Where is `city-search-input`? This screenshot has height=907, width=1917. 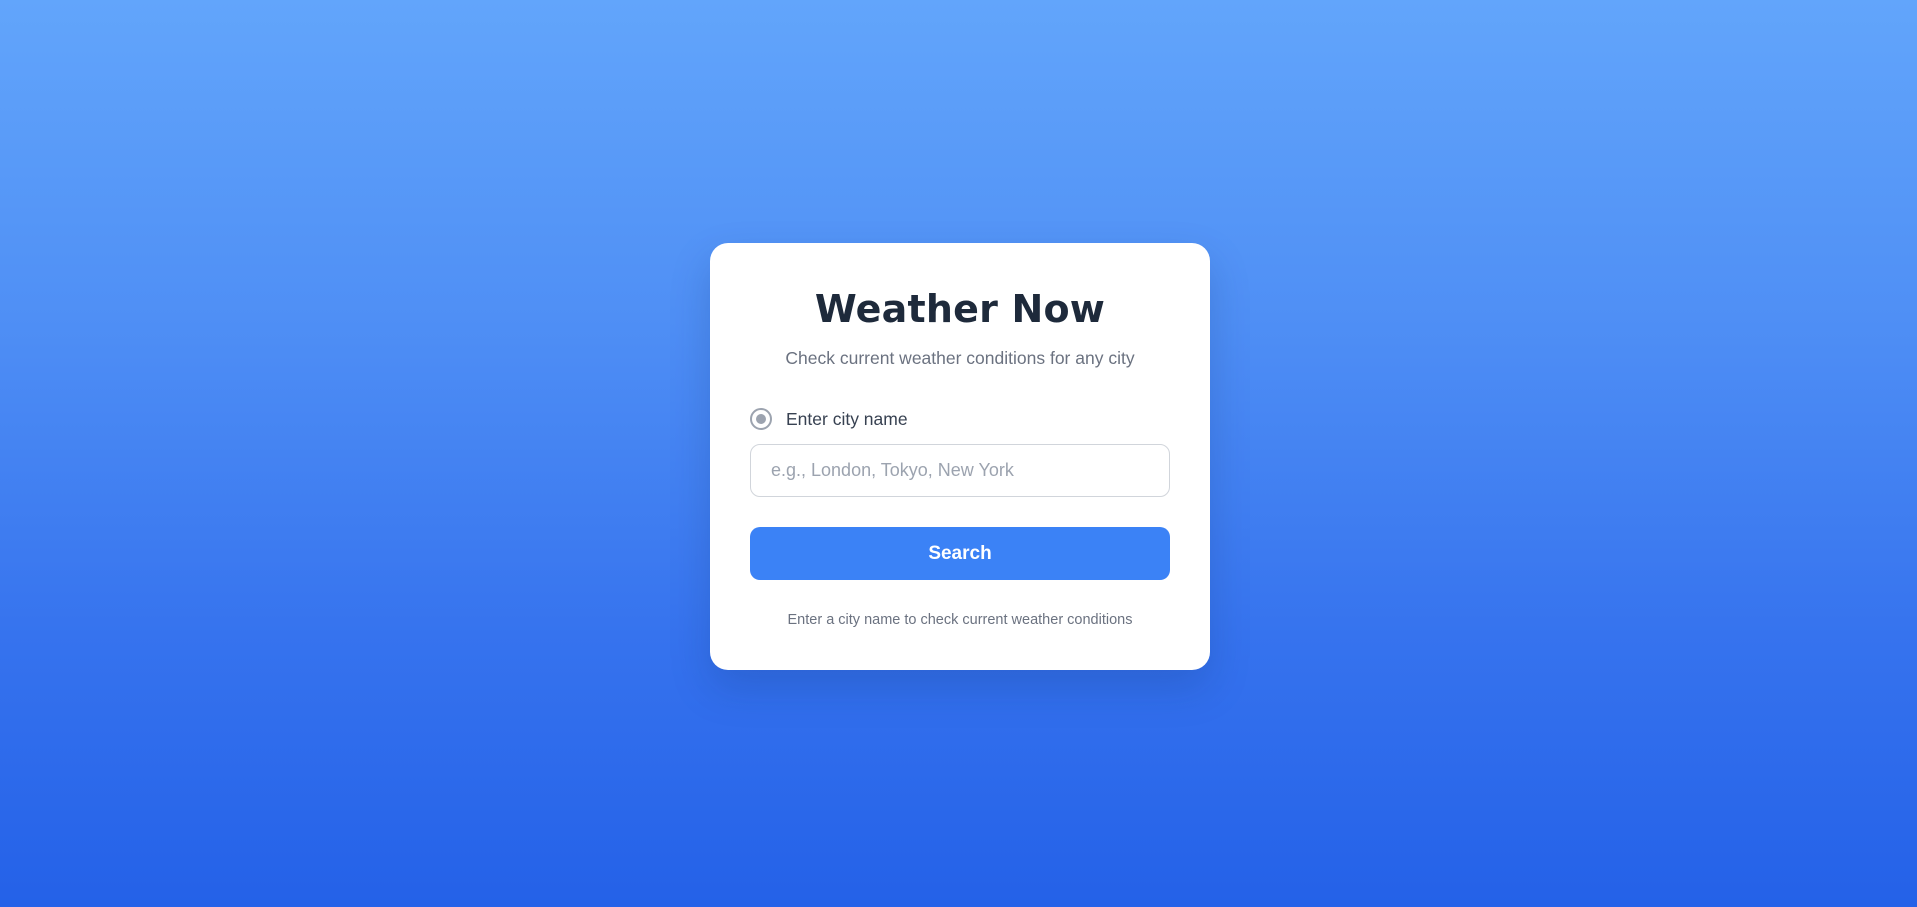 city-search-input is located at coordinates (960, 470).